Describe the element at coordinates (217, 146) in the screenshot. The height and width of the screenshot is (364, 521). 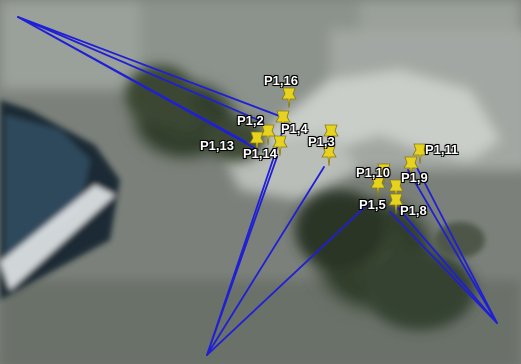
I see `marker-label-p1-13: P1,13` at that location.